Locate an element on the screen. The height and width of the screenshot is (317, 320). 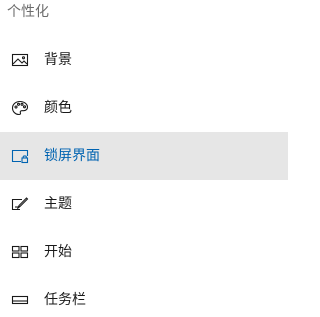
nav-item-label: 任务栏 is located at coordinates (65, 300).